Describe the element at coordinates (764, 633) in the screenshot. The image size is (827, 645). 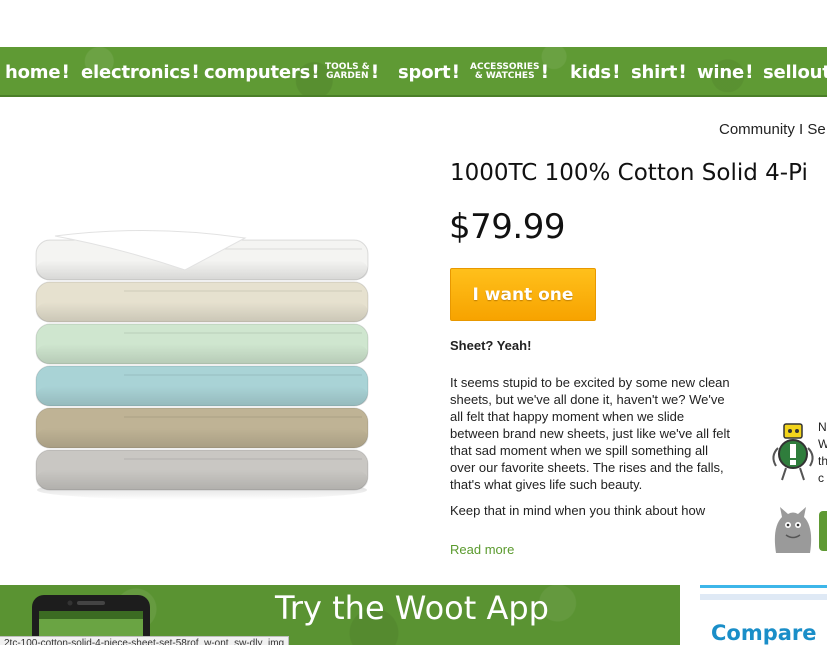
I see `compare-label: Compare` at that location.